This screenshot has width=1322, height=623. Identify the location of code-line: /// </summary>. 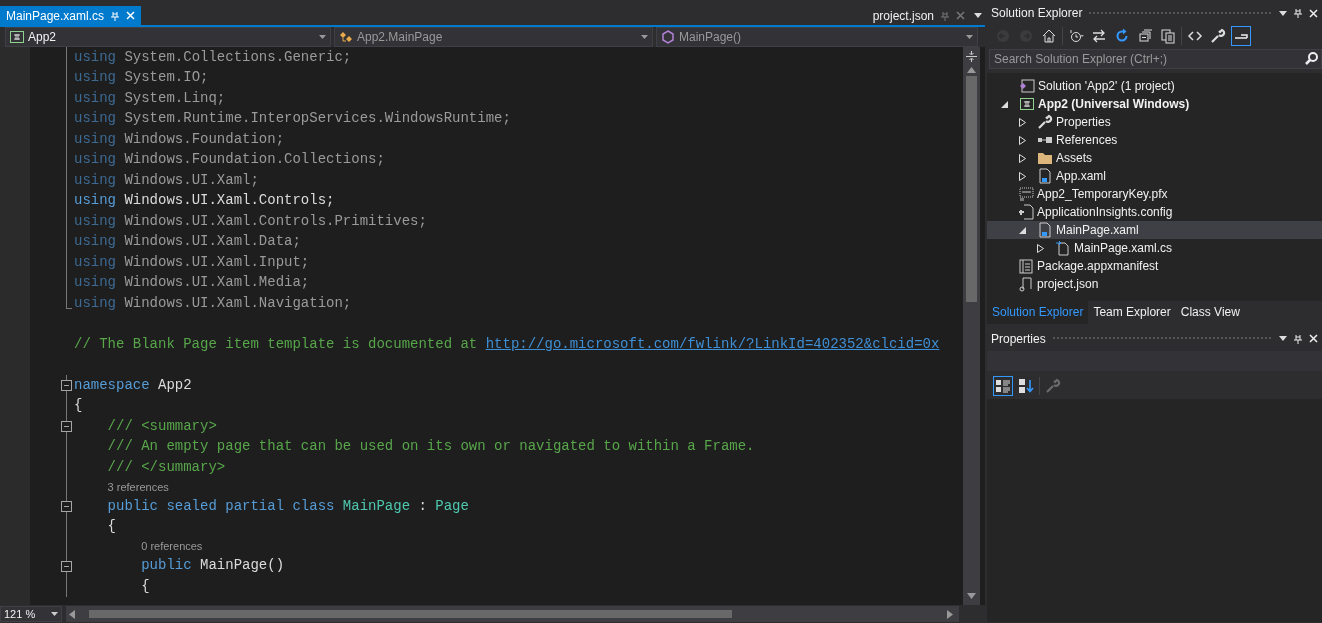
(166, 467).